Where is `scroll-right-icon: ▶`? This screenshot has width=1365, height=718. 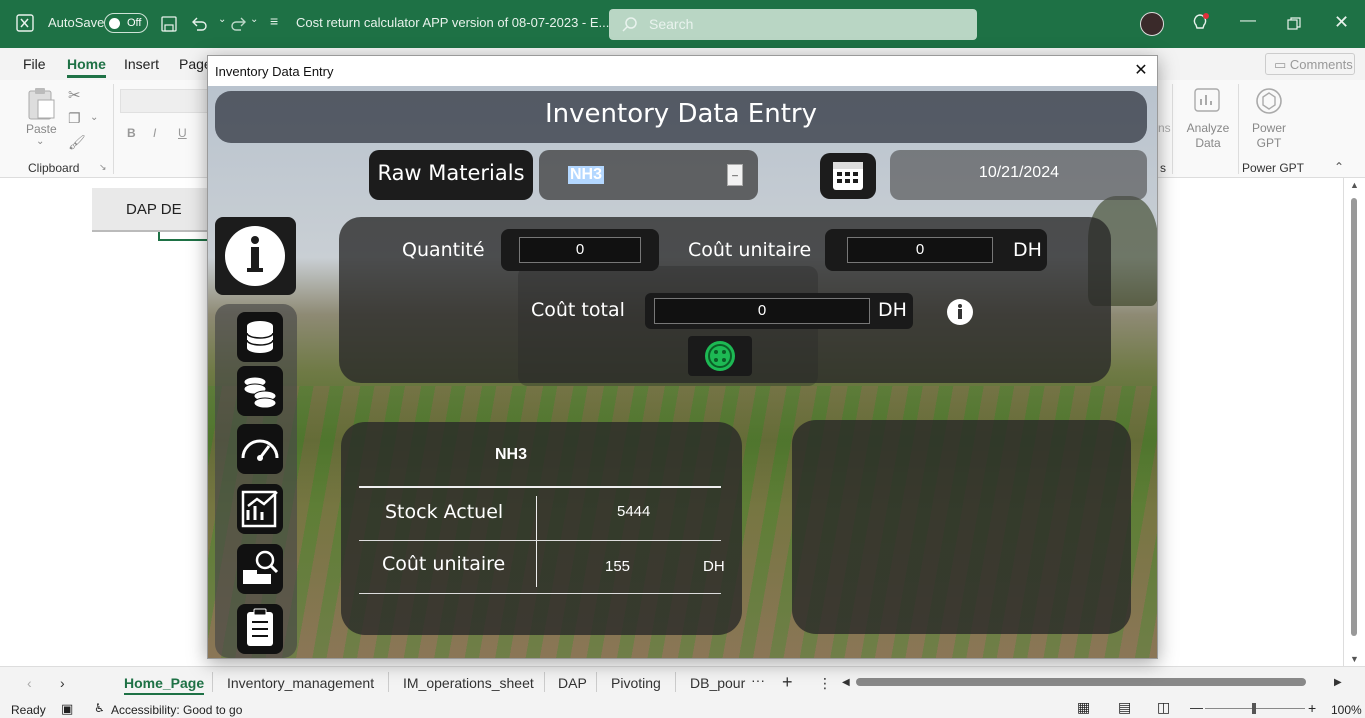 scroll-right-icon: ▶ is located at coordinates (1338, 682).